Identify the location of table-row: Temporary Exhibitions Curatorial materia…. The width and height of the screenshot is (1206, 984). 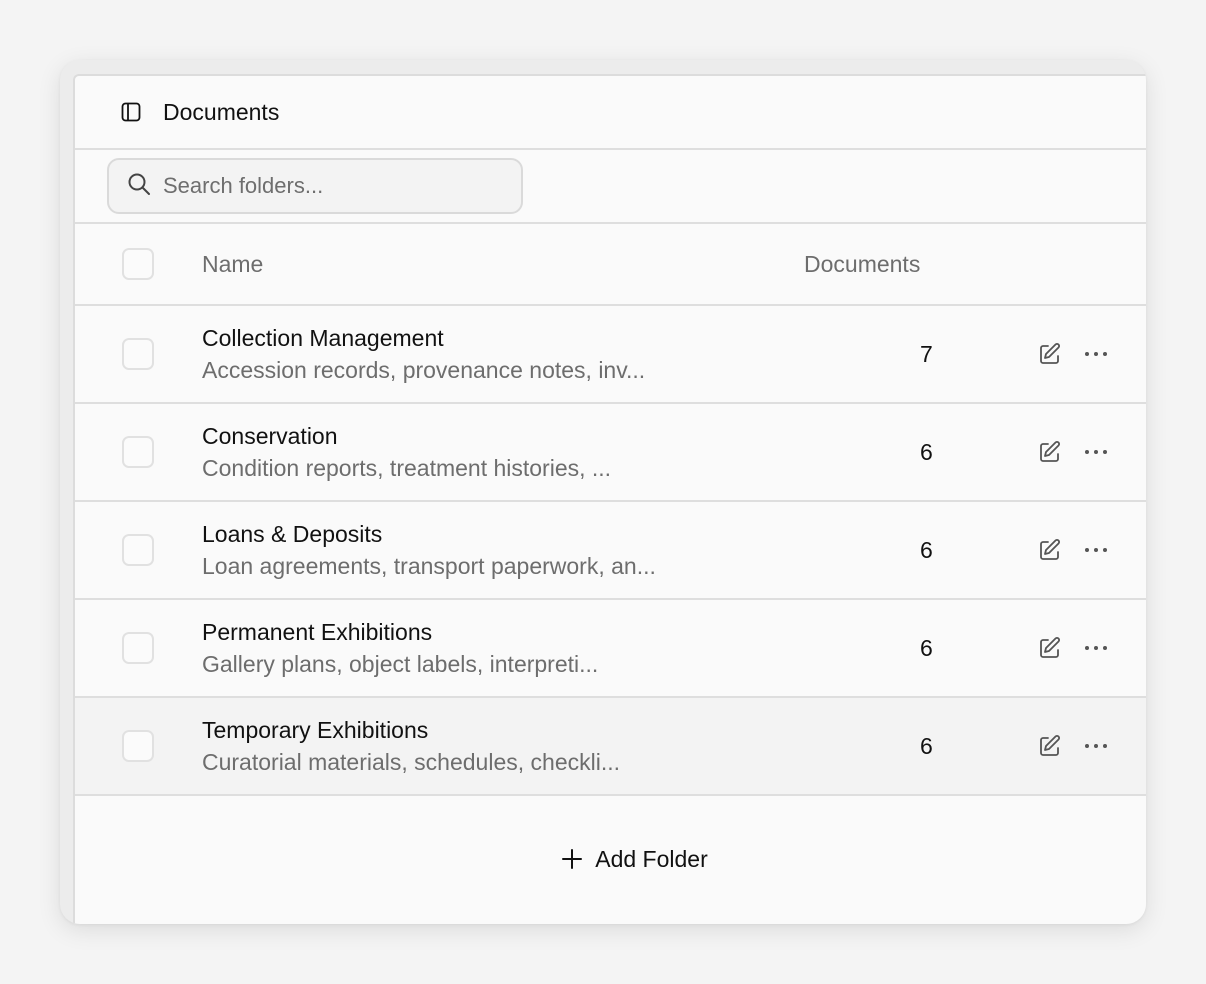
(610, 747).